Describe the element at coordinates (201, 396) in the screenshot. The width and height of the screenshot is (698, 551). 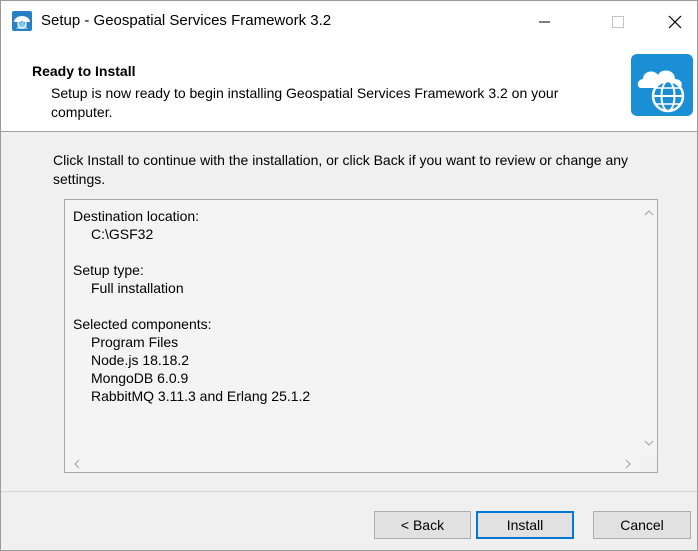
I see `component-item: RabbitMQ 3.11.3 and Erlang 25.1.2` at that location.